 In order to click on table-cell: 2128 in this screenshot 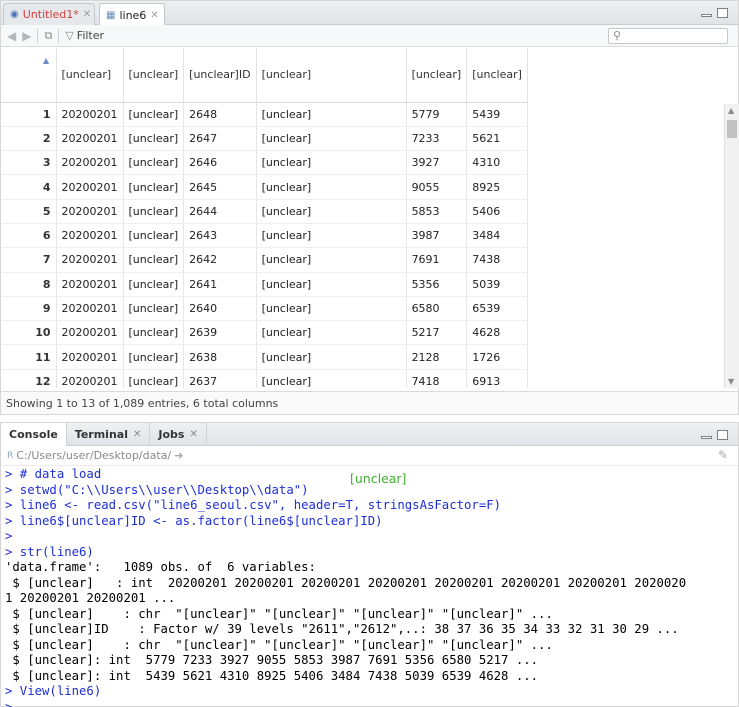, I will do `click(437, 357)`.